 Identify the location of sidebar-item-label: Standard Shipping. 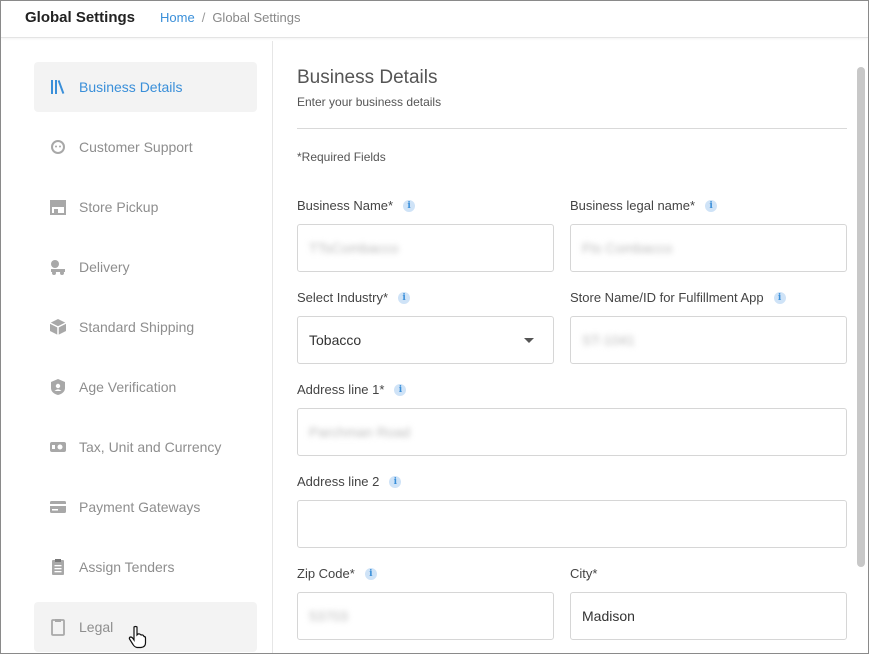
(137, 327).